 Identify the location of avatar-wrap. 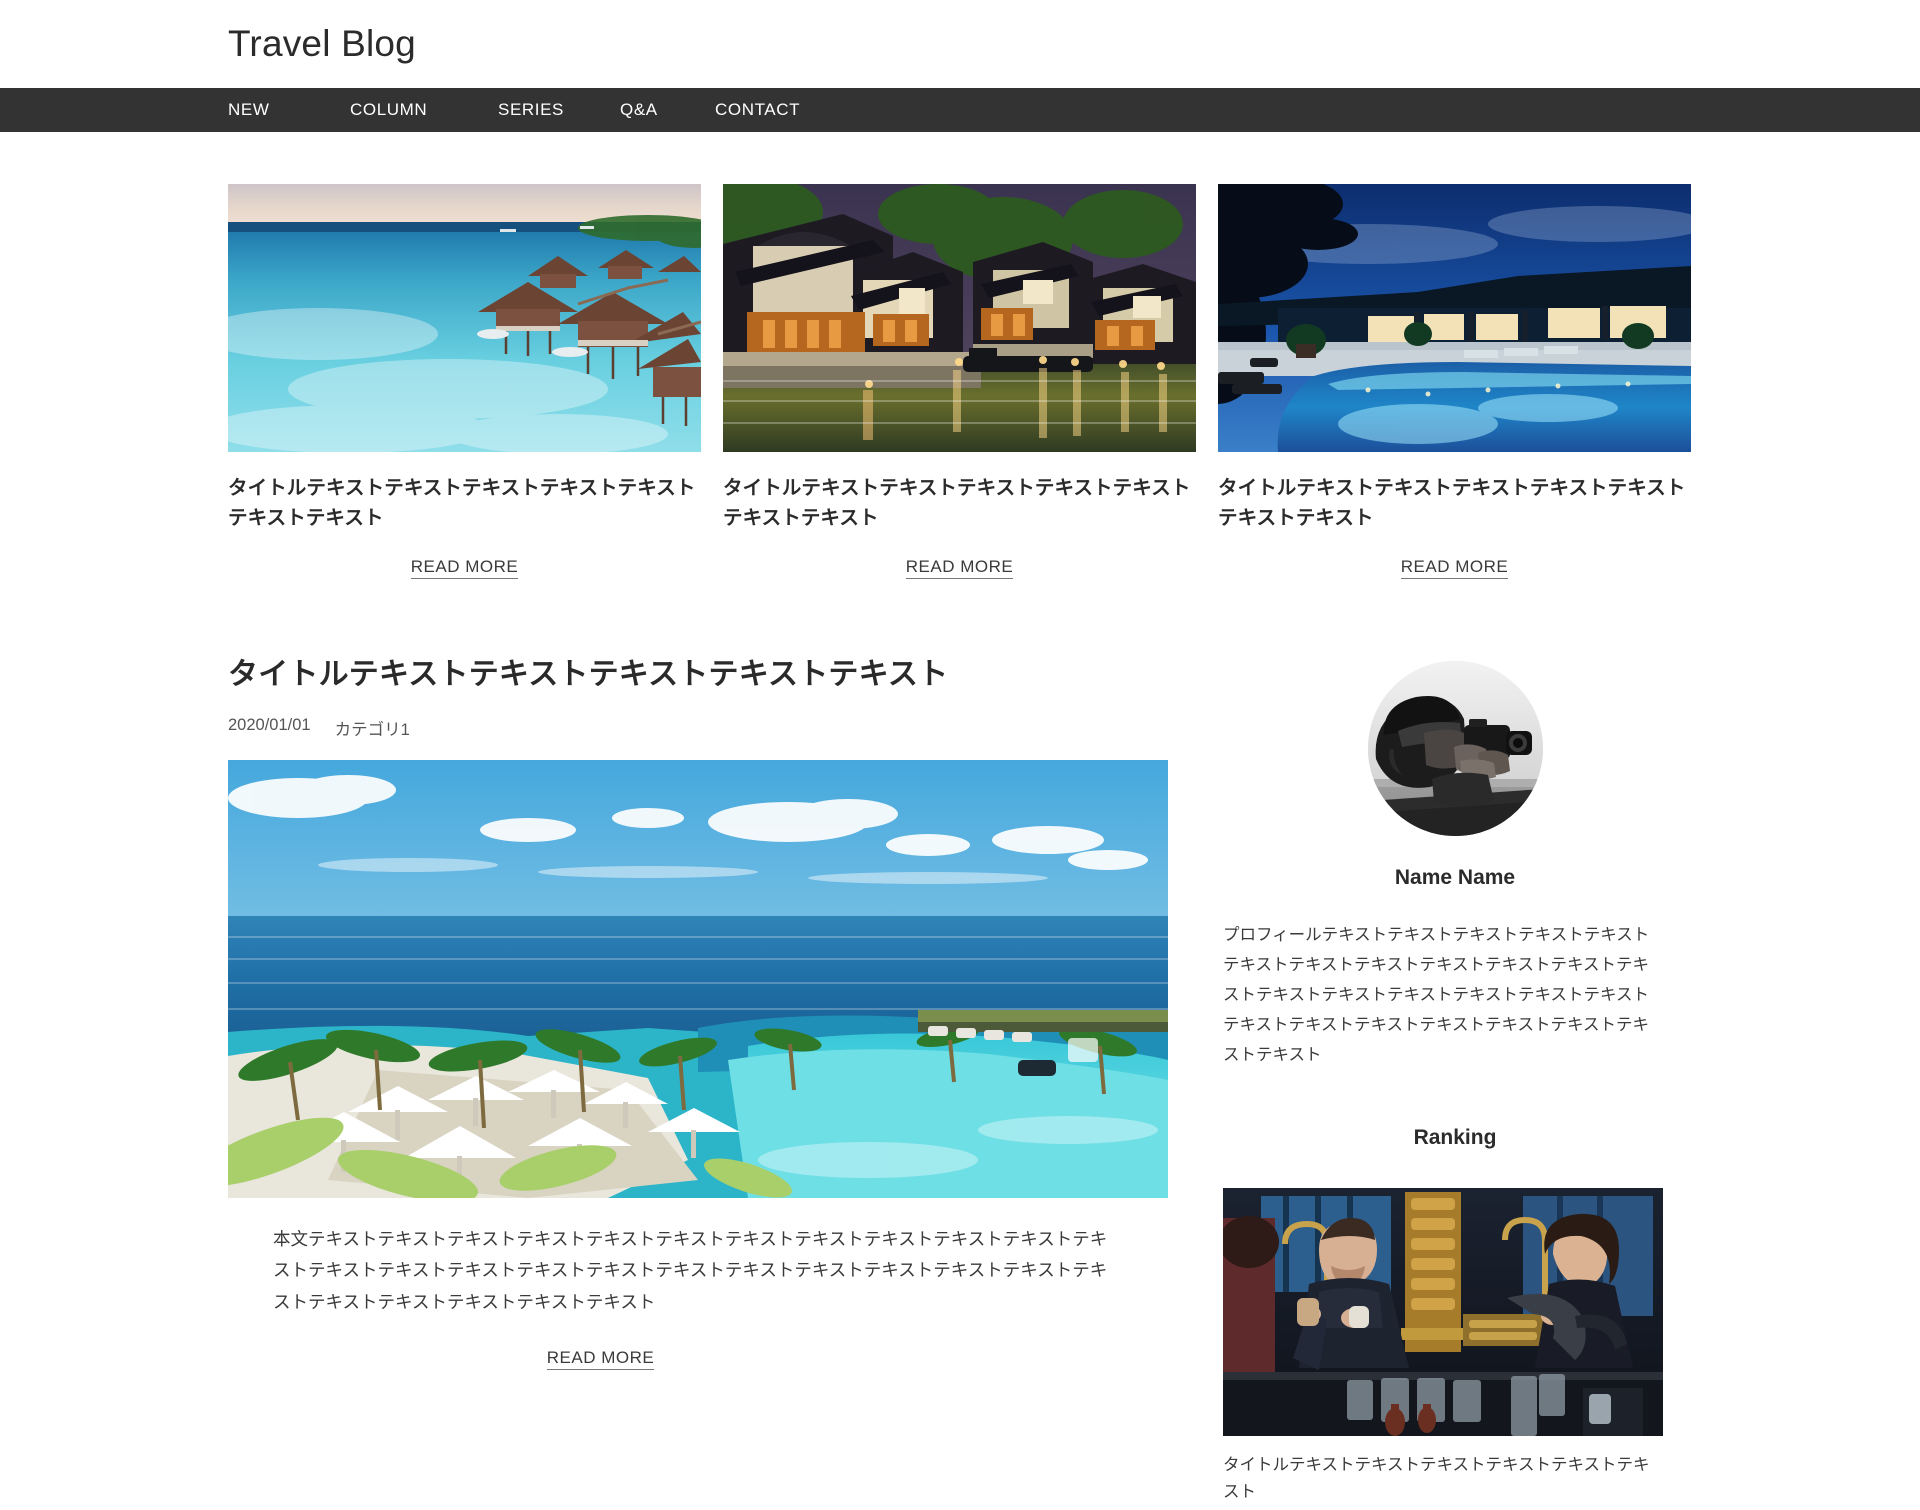
(1455, 749).